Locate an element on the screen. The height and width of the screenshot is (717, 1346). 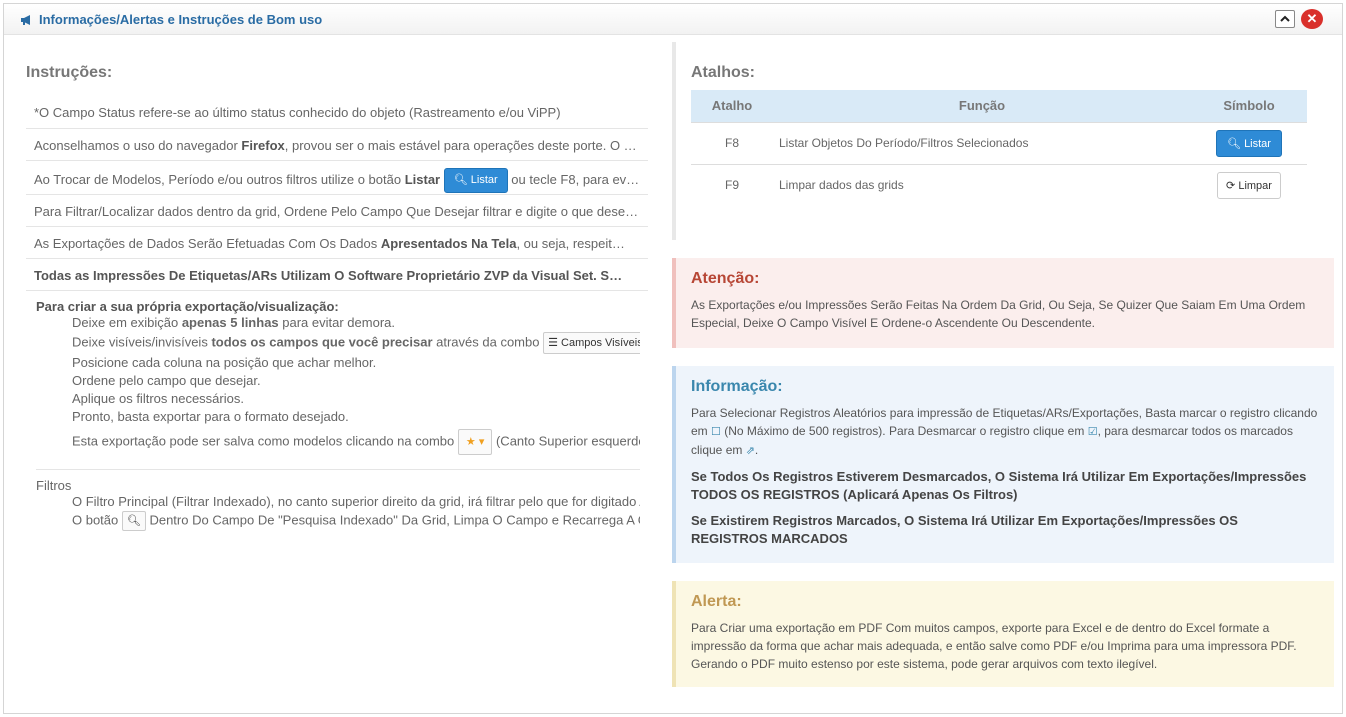
step-bold: apenas 5 linhas is located at coordinates (230, 322).